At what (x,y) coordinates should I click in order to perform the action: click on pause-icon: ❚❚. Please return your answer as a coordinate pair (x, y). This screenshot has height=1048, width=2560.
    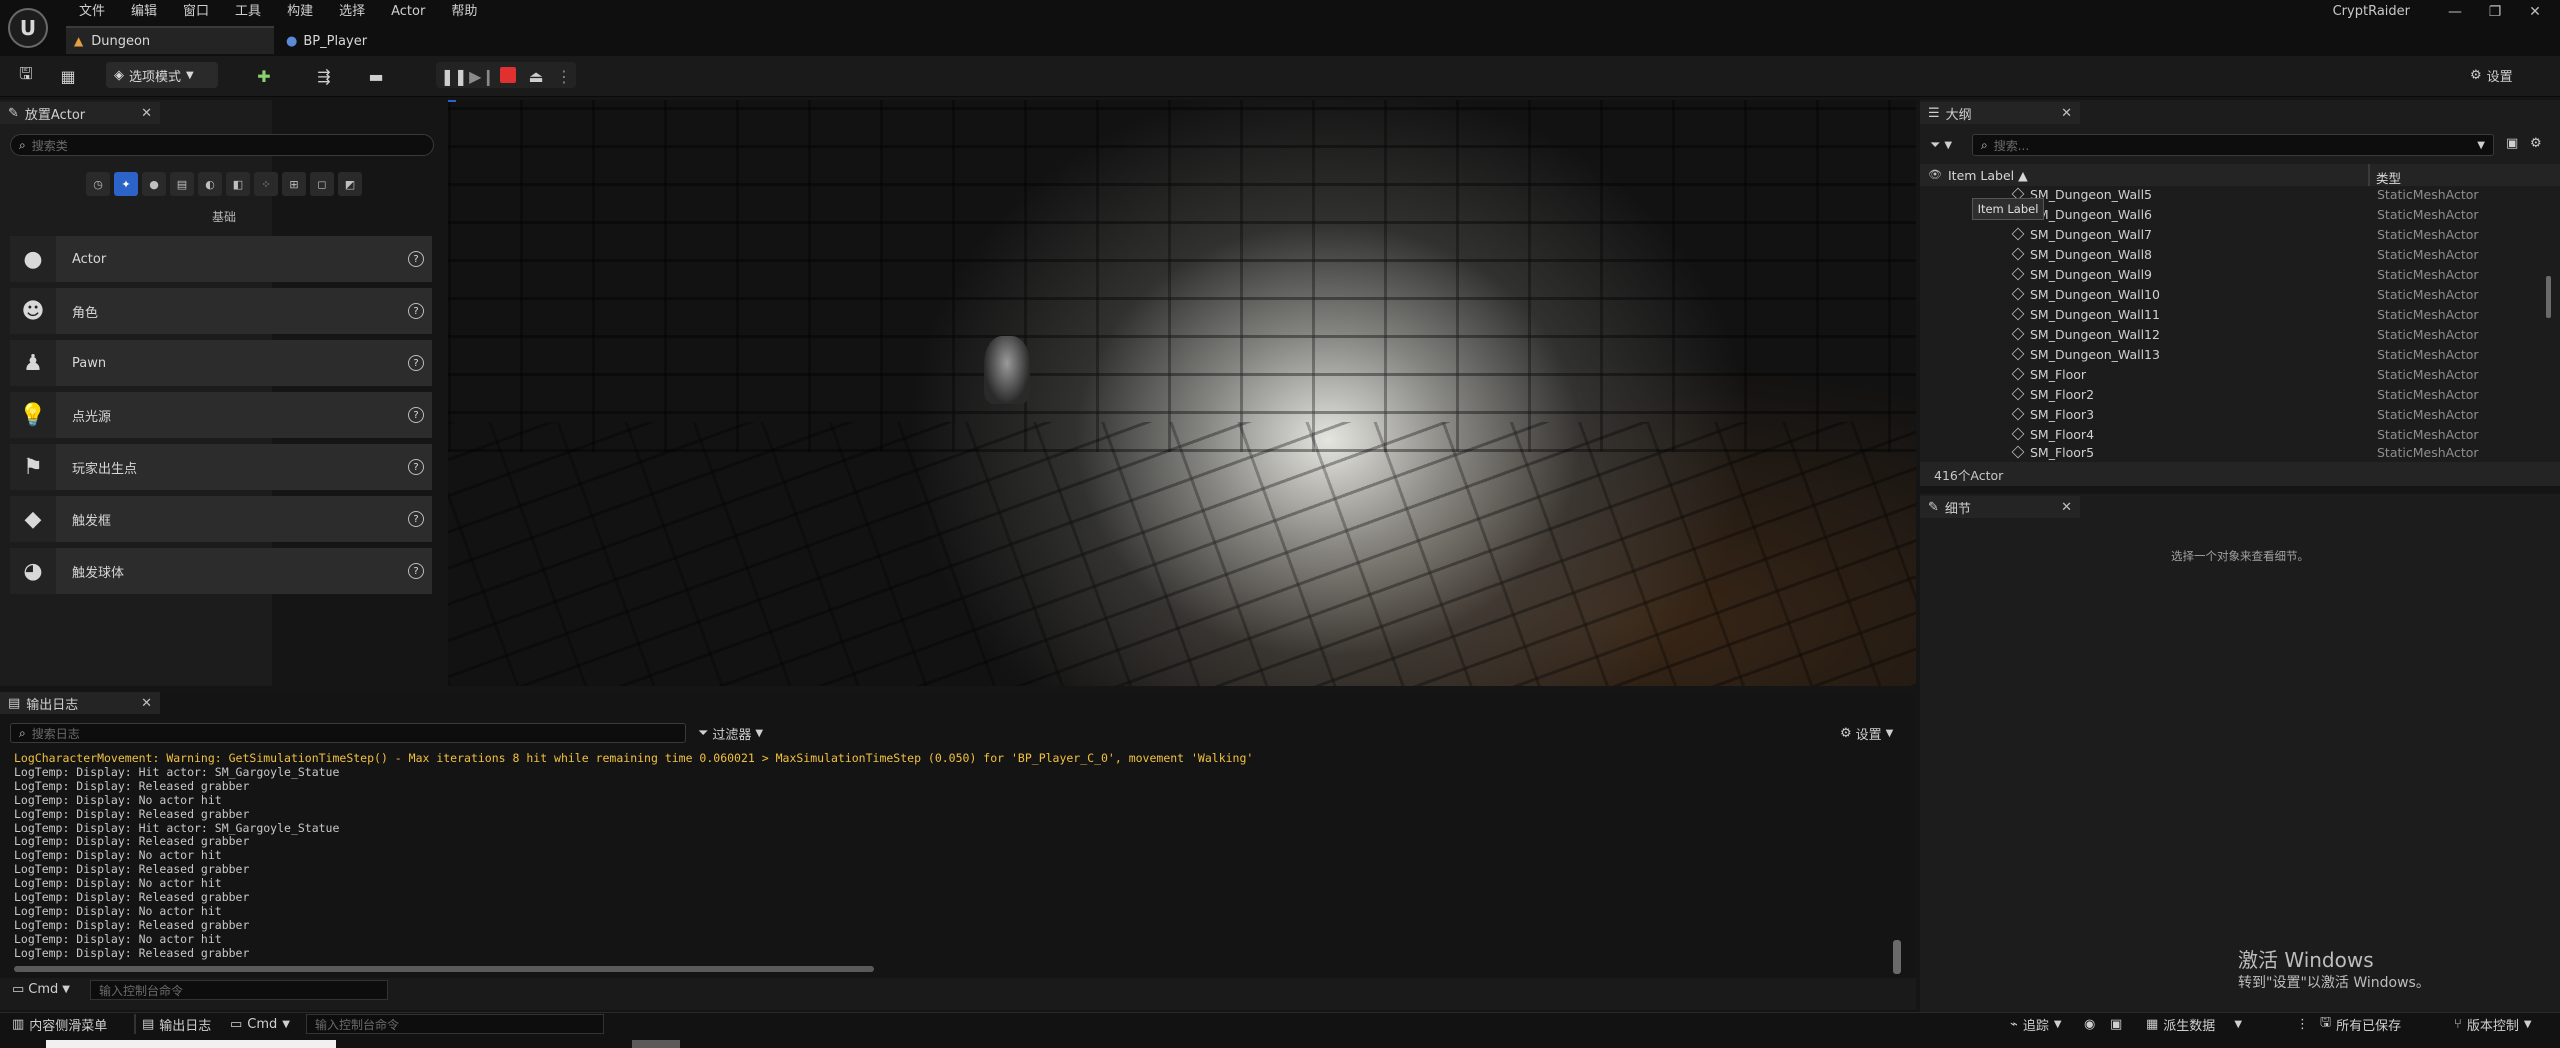
    Looking at the image, I should click on (454, 76).